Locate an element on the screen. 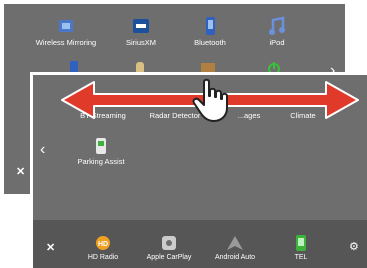  dock-tel: TEL is located at coordinates (301, 248).